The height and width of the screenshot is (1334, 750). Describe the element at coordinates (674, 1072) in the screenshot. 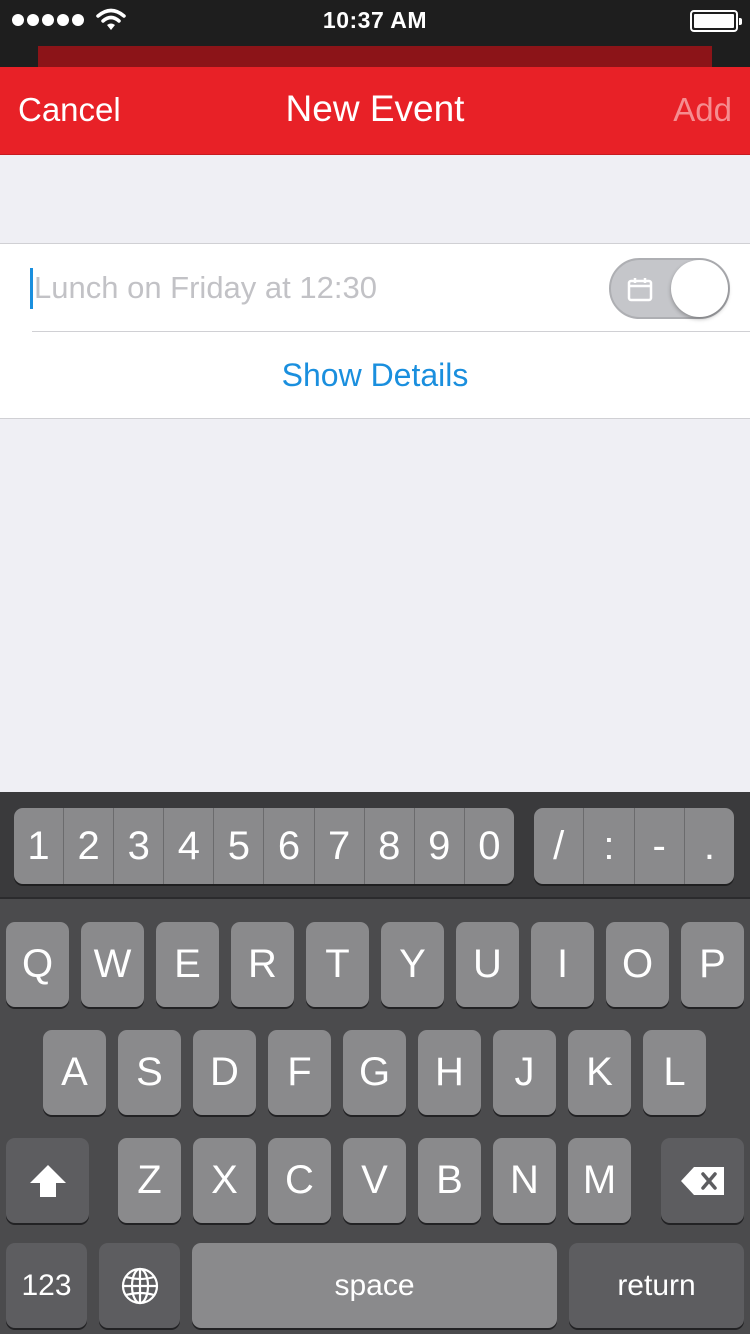

I see `key-l: L` at that location.